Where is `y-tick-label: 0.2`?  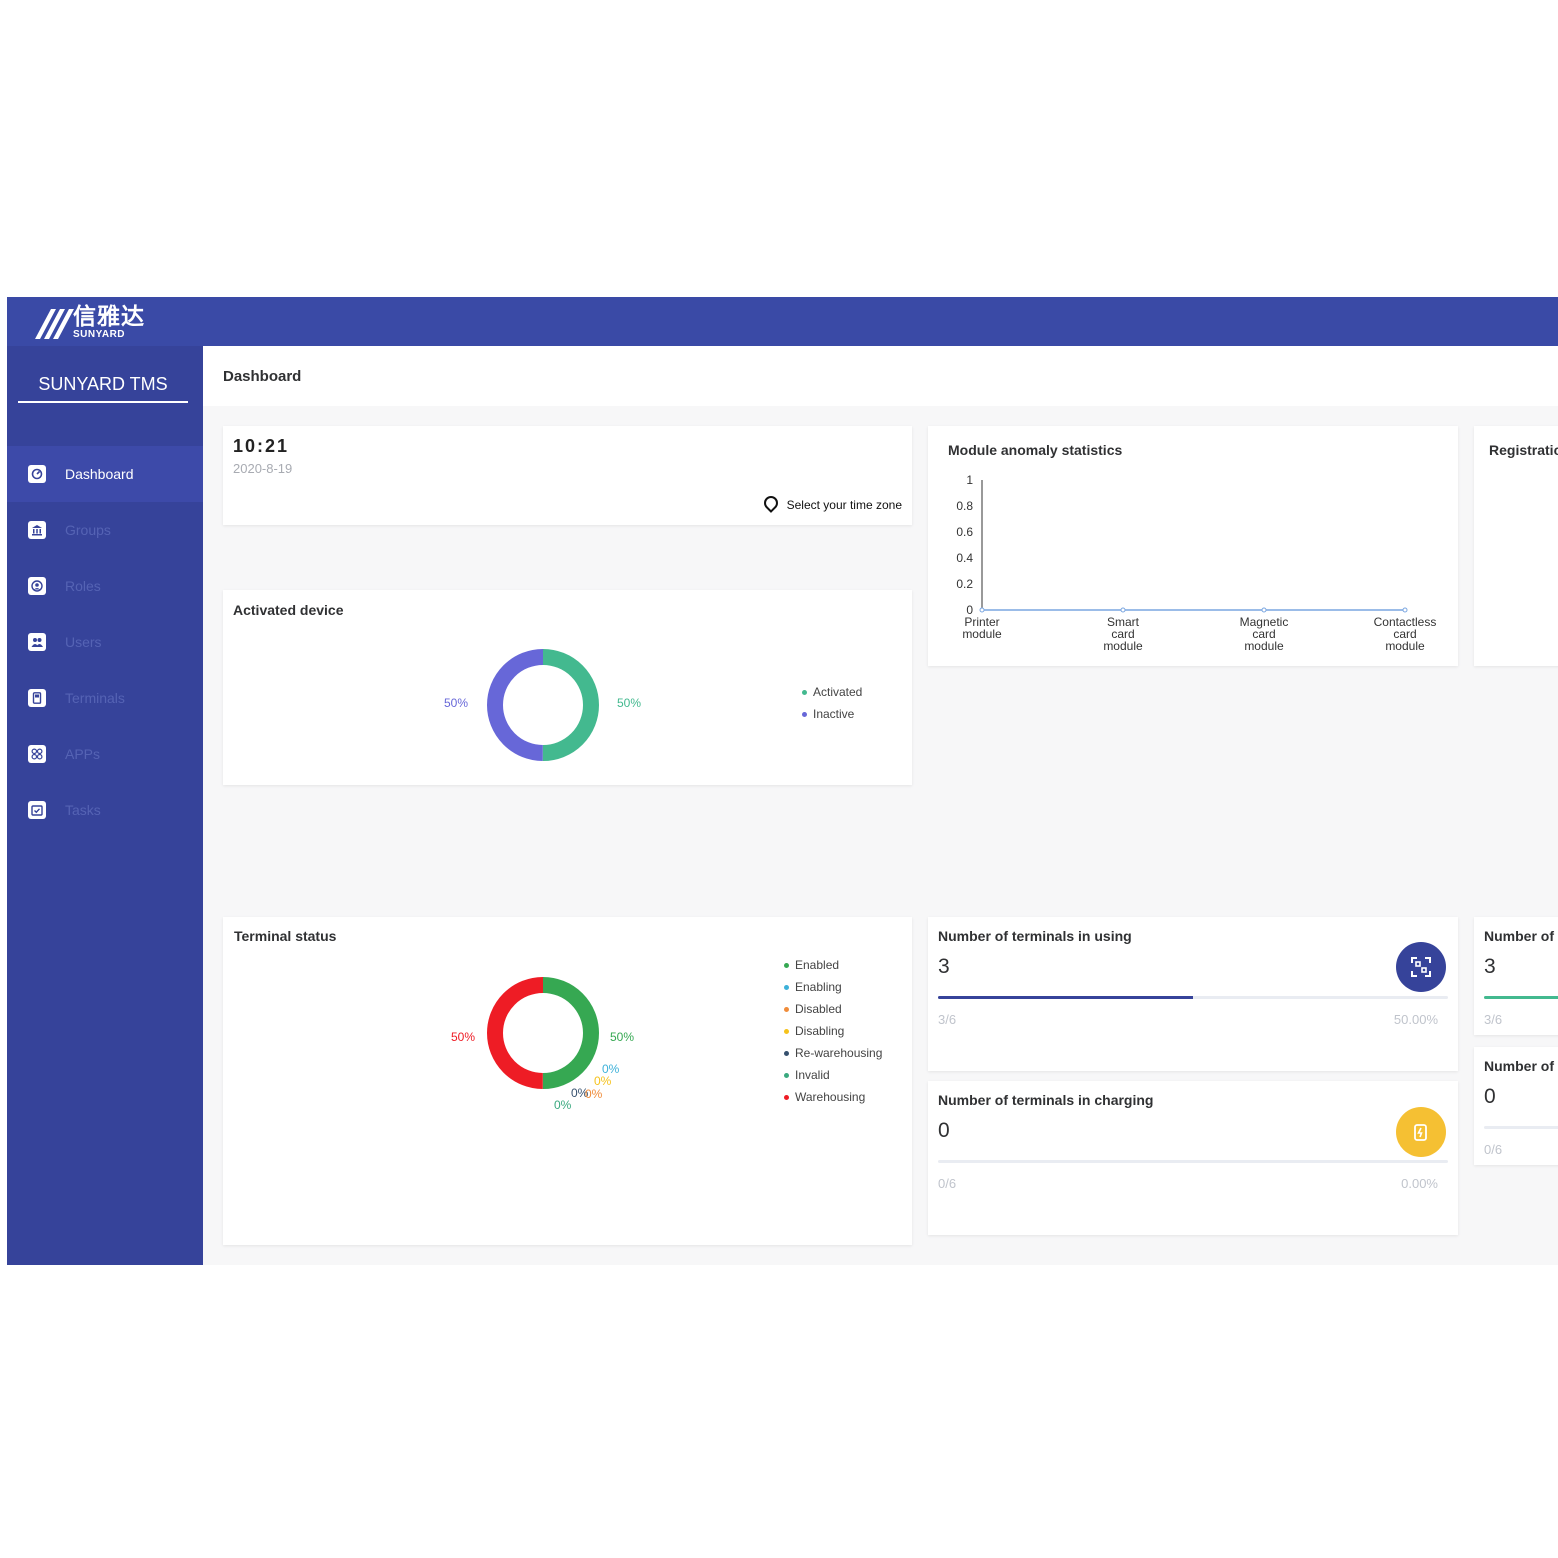
y-tick-label: 0.2 is located at coordinates (964, 584).